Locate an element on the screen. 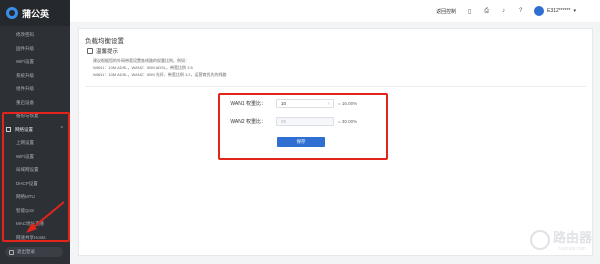 The width and height of the screenshot is (600, 264). return-link: 返回控制 is located at coordinates (446, 11).